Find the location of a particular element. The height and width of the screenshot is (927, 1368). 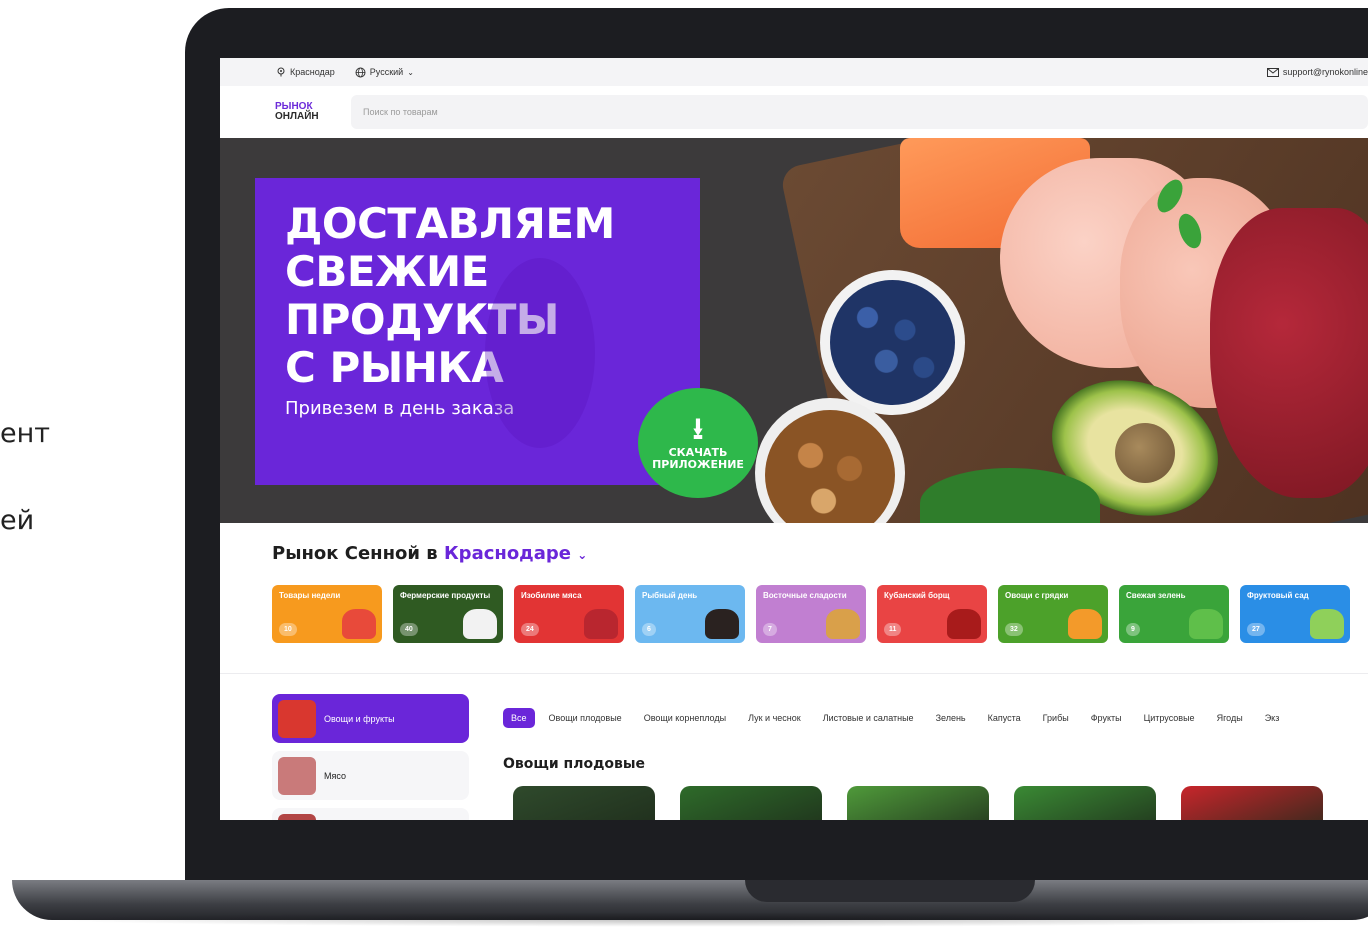

category-label: Овощи с грядки is located at coordinates (1037, 595).